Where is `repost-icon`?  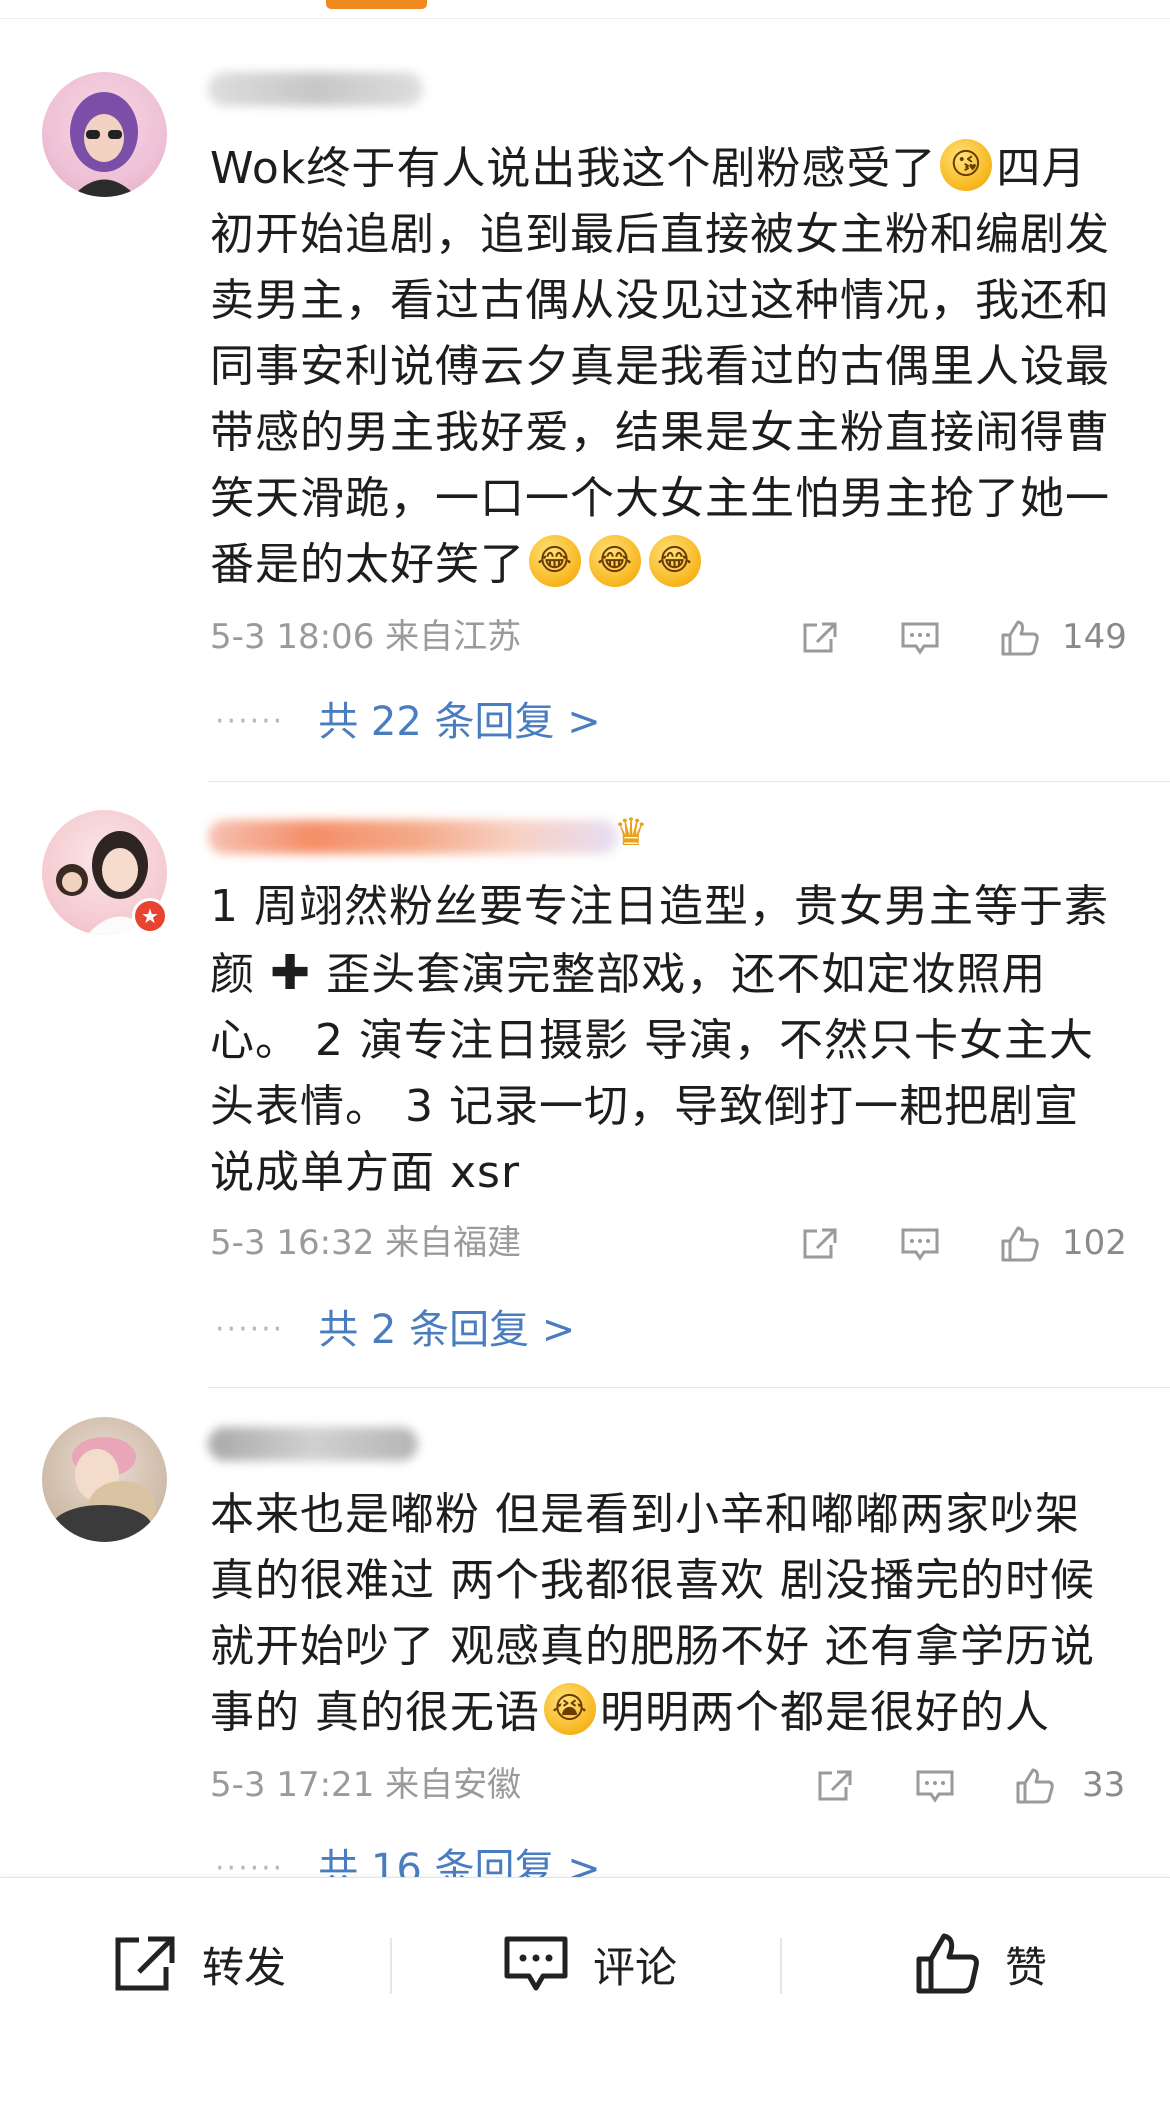 repost-icon is located at coordinates (145, 1963).